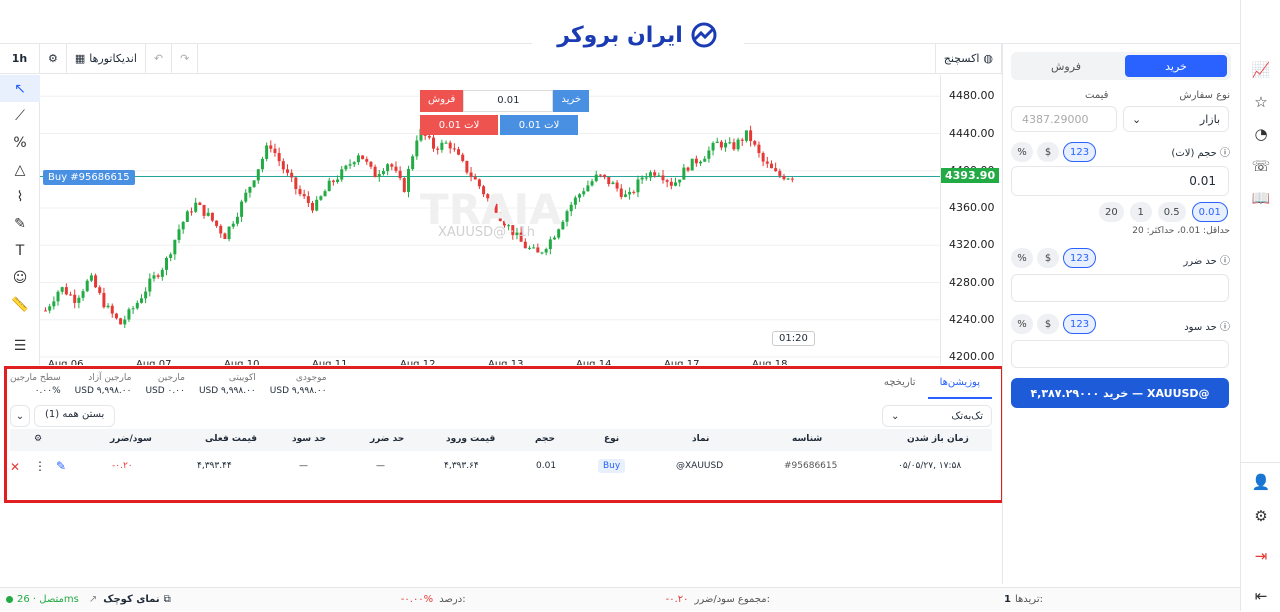 This screenshot has height=612, width=1280. I want to click on timeframe-button: 1h, so click(20, 58).